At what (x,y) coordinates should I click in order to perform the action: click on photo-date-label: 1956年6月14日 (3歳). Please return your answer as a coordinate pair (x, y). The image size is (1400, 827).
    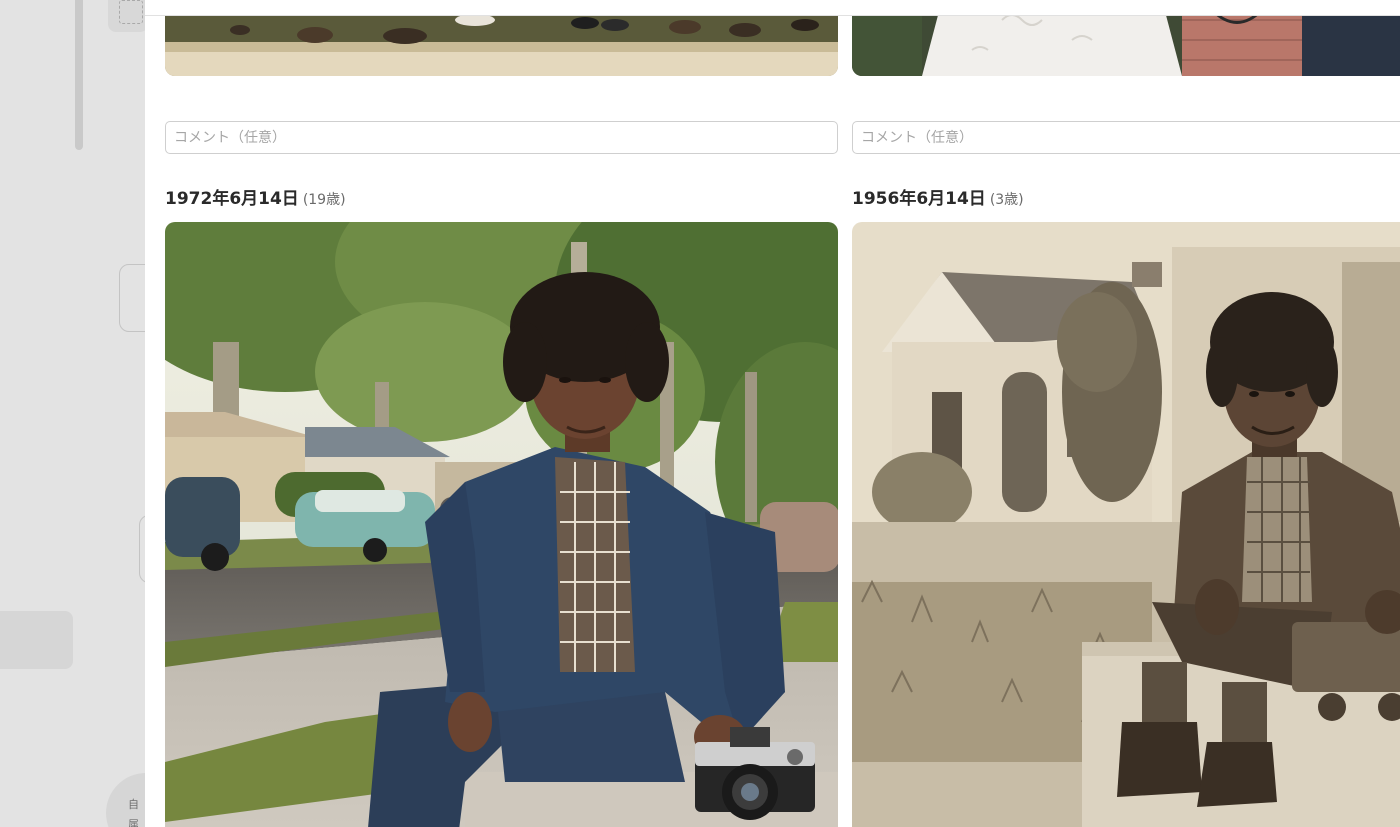
    Looking at the image, I should click on (938, 196).